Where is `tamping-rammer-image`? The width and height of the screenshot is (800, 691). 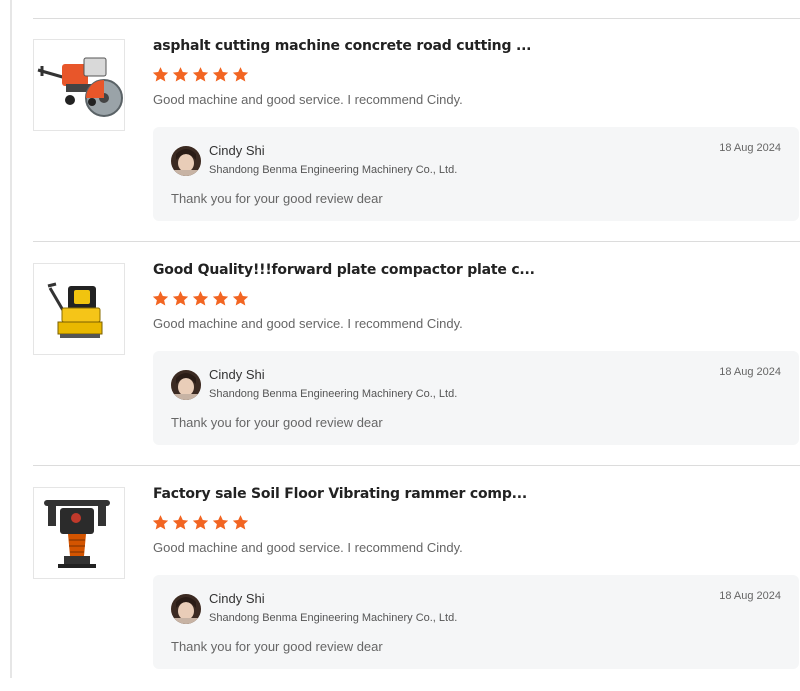 tamping-rammer-image is located at coordinates (79, 533).